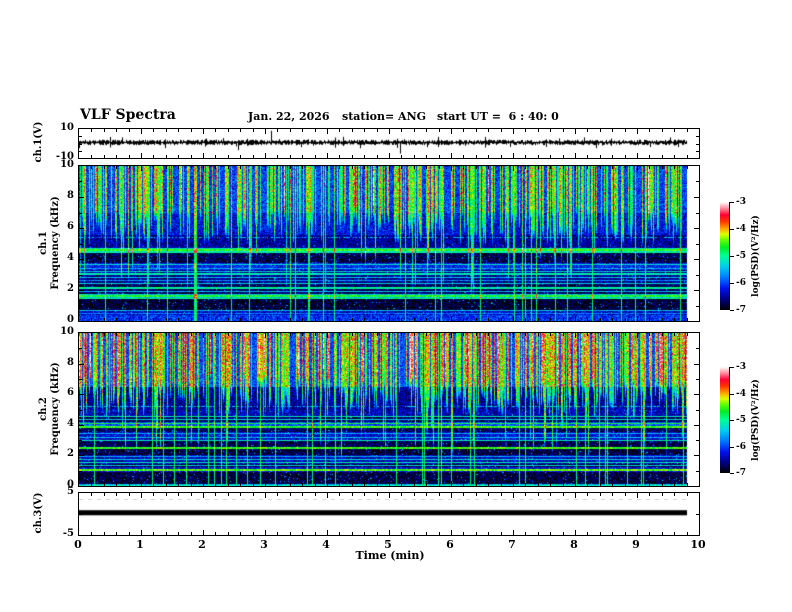 Image resolution: width=792 pixels, height=612 pixels. Describe the element at coordinates (756, 420) in the screenshot. I see `colorbar-ch2-label: log(PSD)(V²/Hz)` at that location.